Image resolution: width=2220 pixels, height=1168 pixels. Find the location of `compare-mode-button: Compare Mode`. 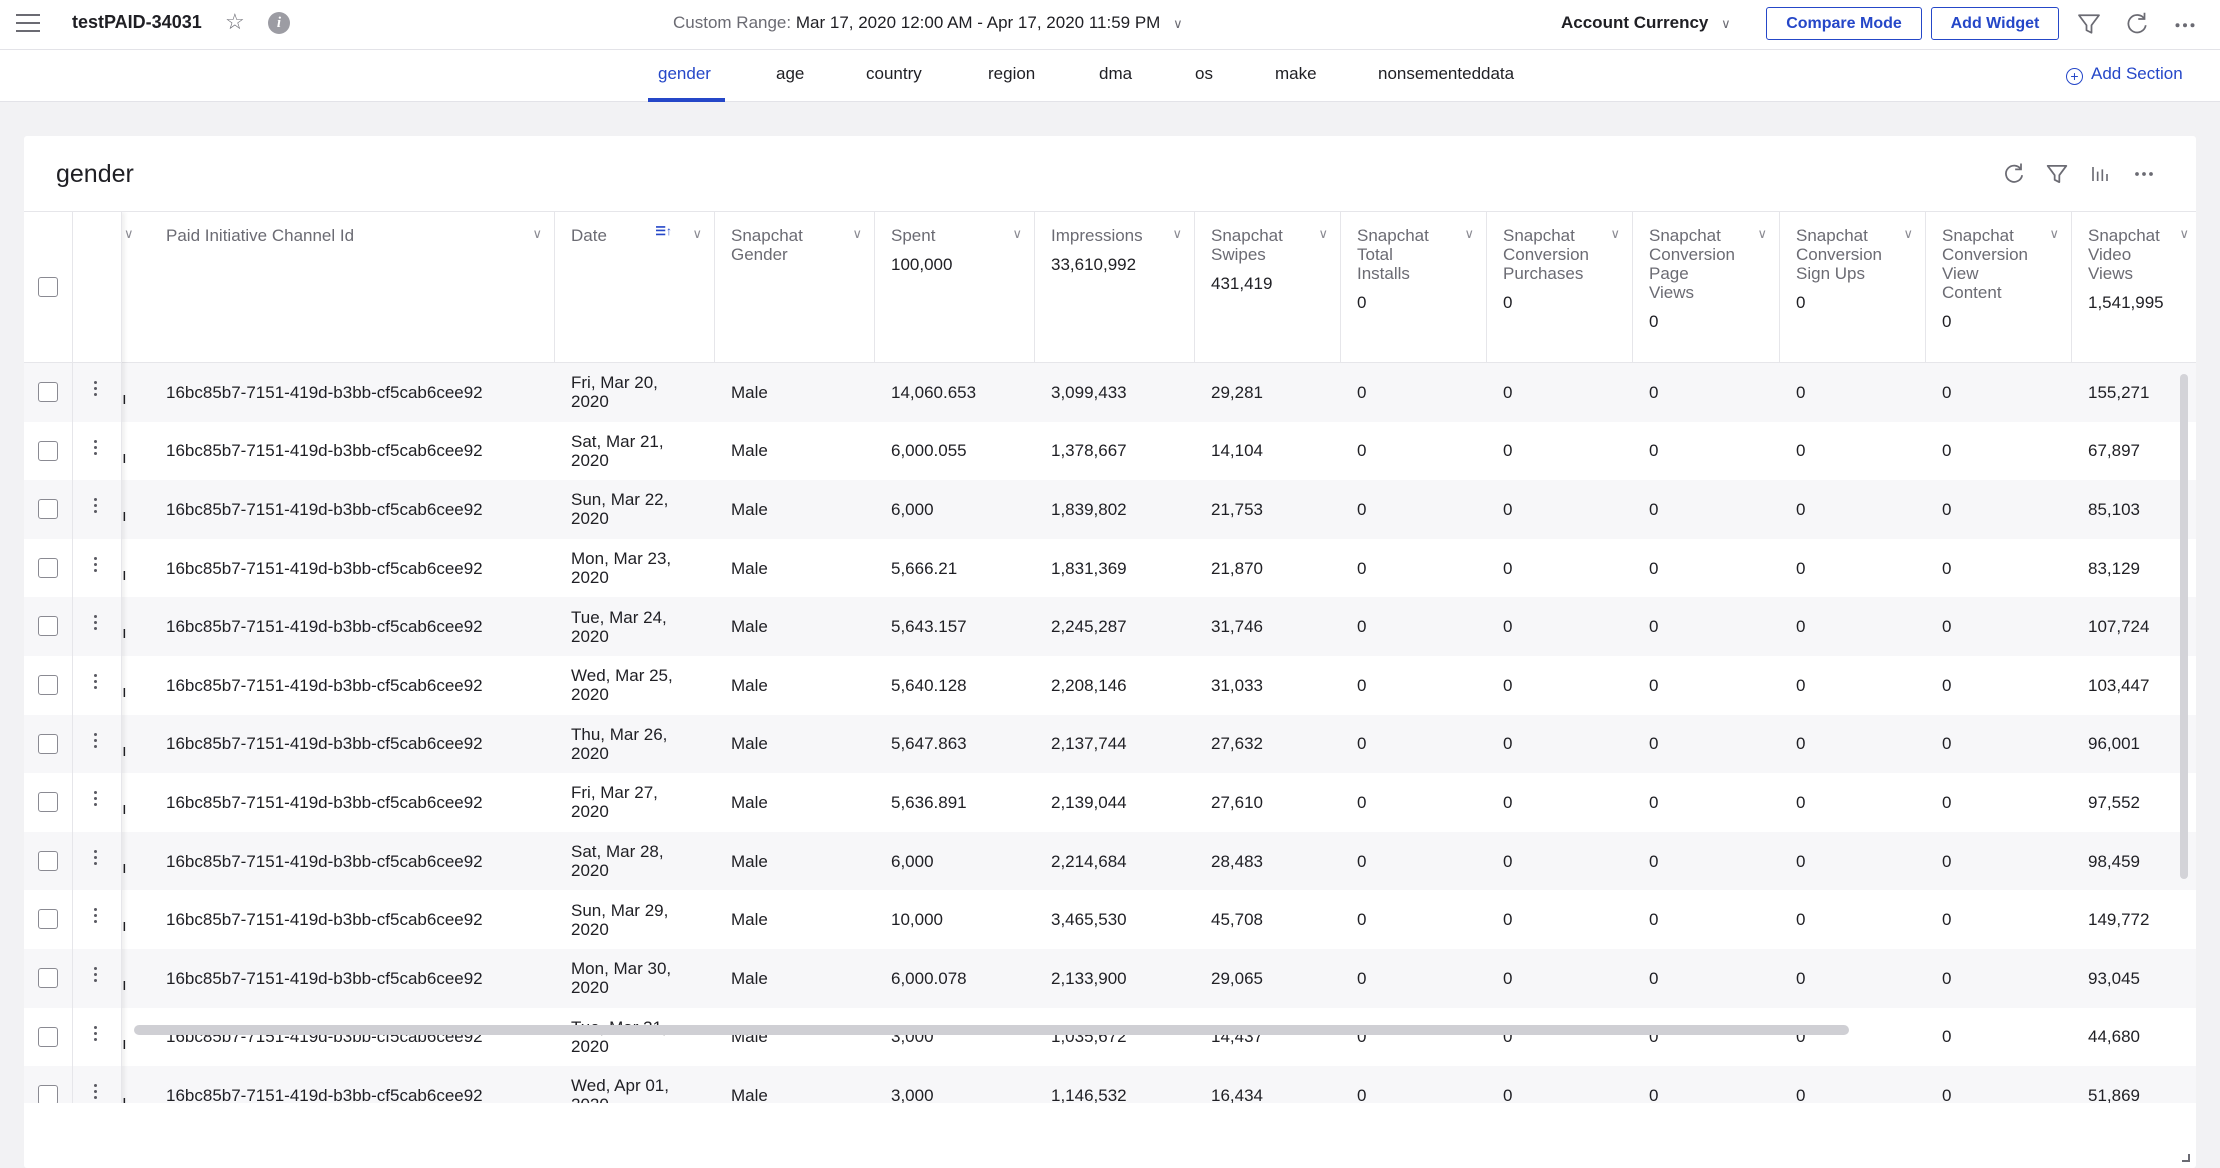

compare-mode-button: Compare Mode is located at coordinates (1844, 23).